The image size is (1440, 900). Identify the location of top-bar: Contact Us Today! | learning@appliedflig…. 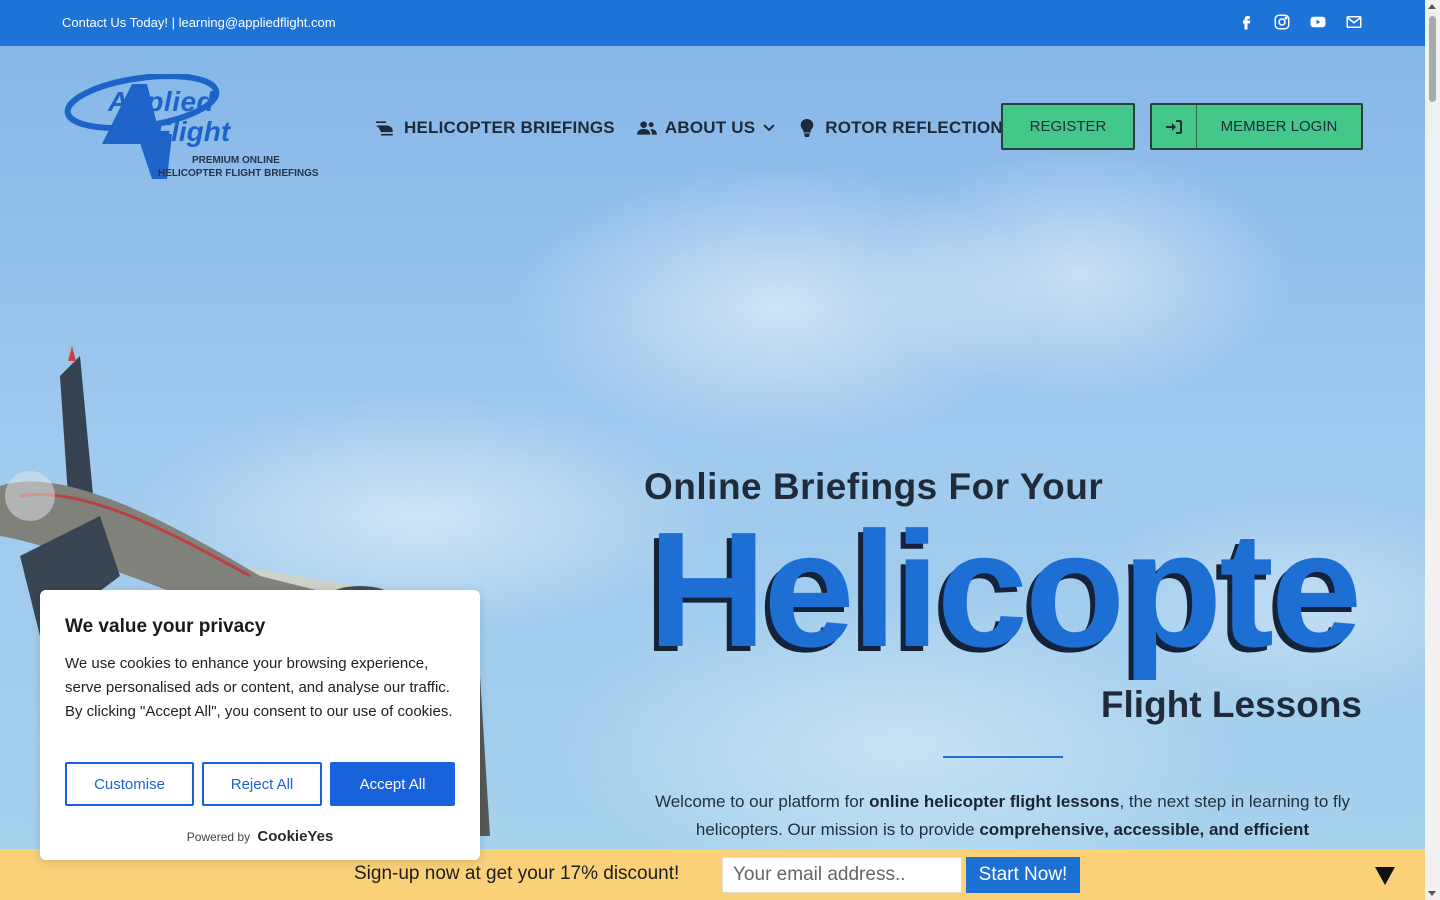
(712, 23).